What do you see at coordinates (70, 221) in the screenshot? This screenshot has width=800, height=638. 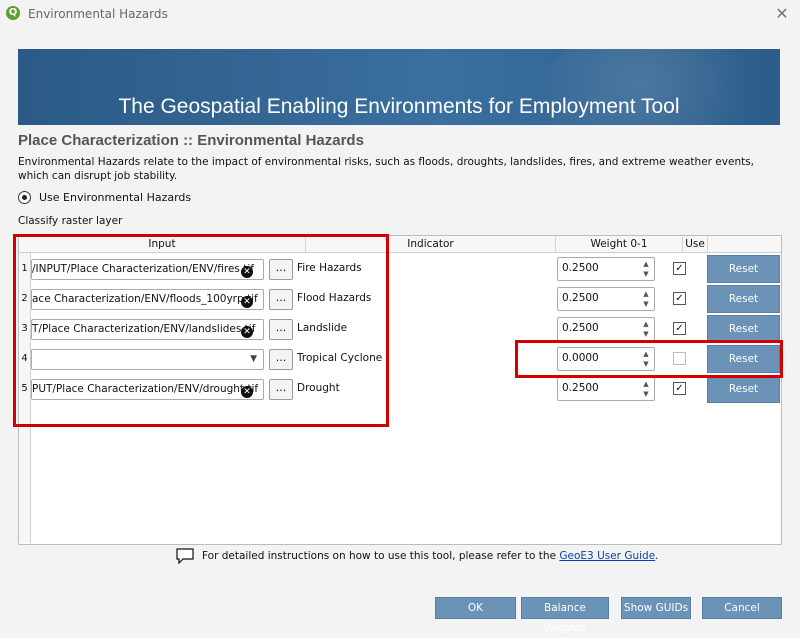 I see `classify-label: Classify raster layer` at bounding box center [70, 221].